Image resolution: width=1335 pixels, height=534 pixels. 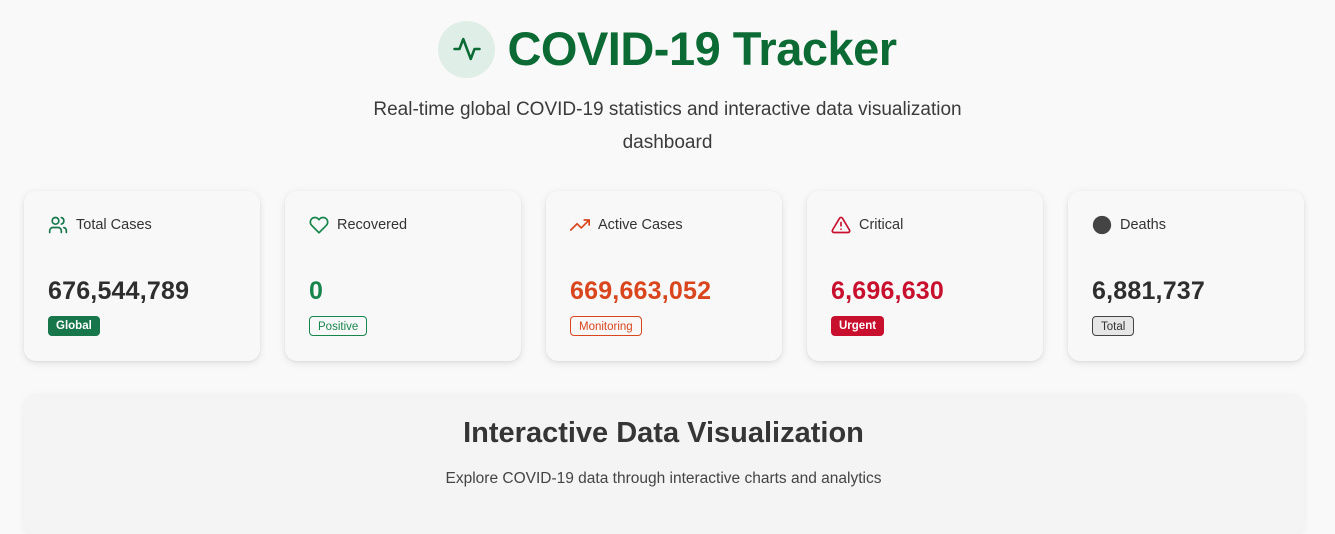 What do you see at coordinates (663, 433) in the screenshot?
I see `visualization-title: Interactive Data Visualization` at bounding box center [663, 433].